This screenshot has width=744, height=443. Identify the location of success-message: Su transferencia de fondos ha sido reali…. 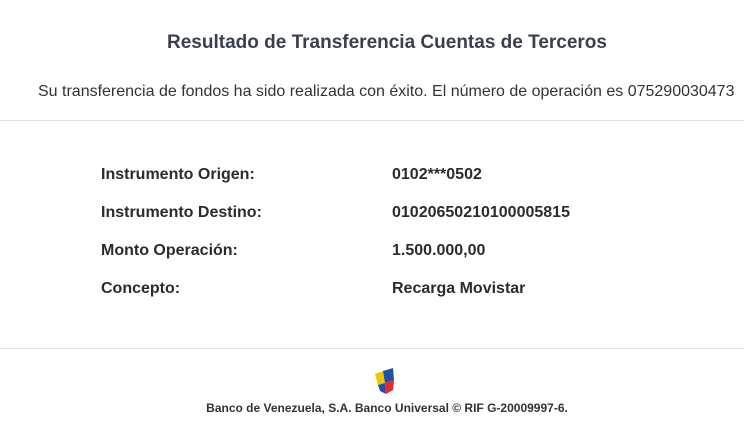
(386, 91).